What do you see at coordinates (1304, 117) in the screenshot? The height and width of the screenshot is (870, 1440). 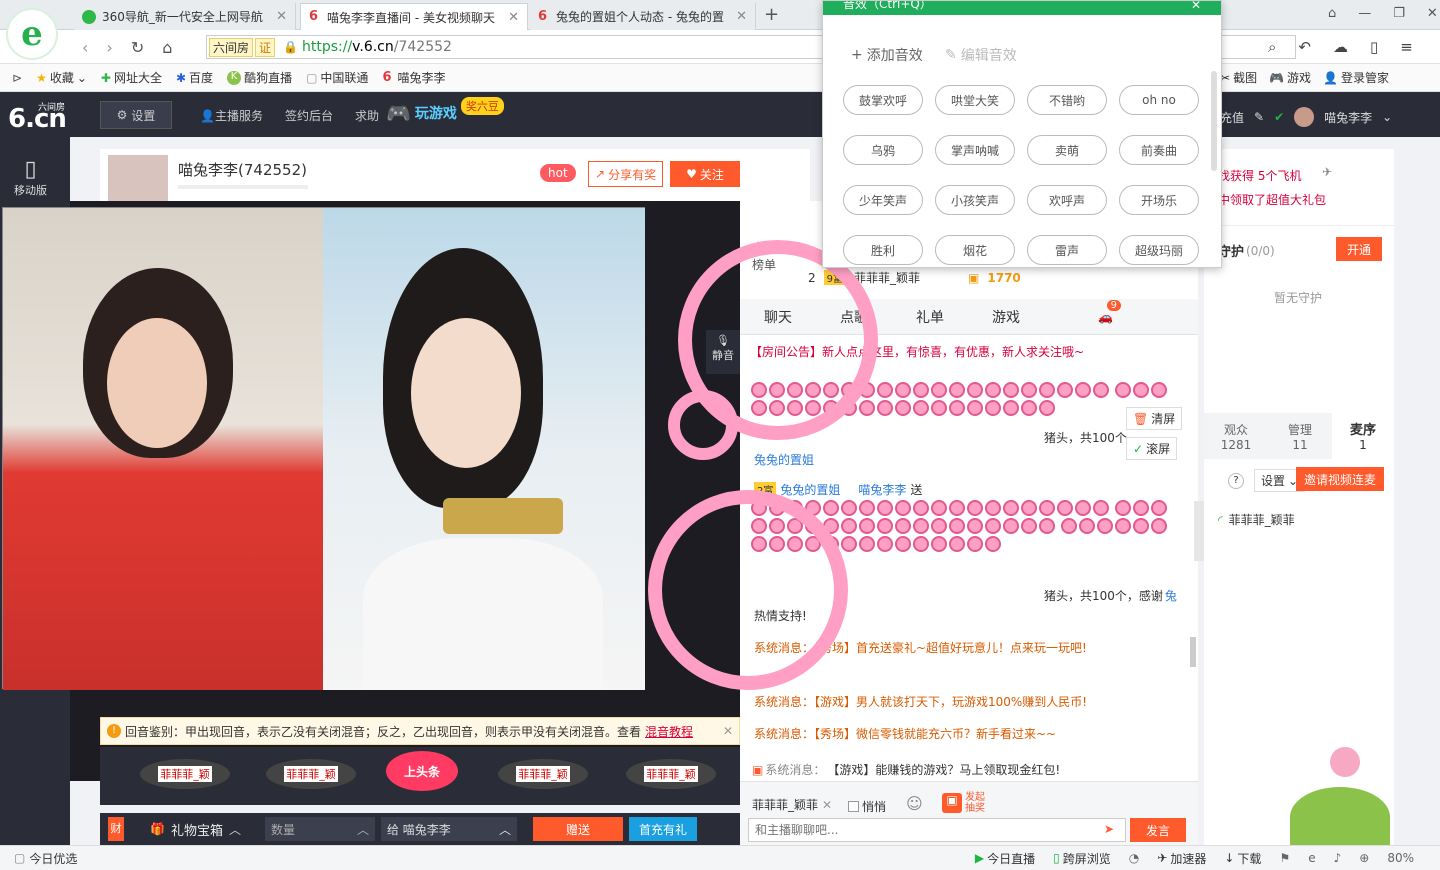 I see `avatar` at bounding box center [1304, 117].